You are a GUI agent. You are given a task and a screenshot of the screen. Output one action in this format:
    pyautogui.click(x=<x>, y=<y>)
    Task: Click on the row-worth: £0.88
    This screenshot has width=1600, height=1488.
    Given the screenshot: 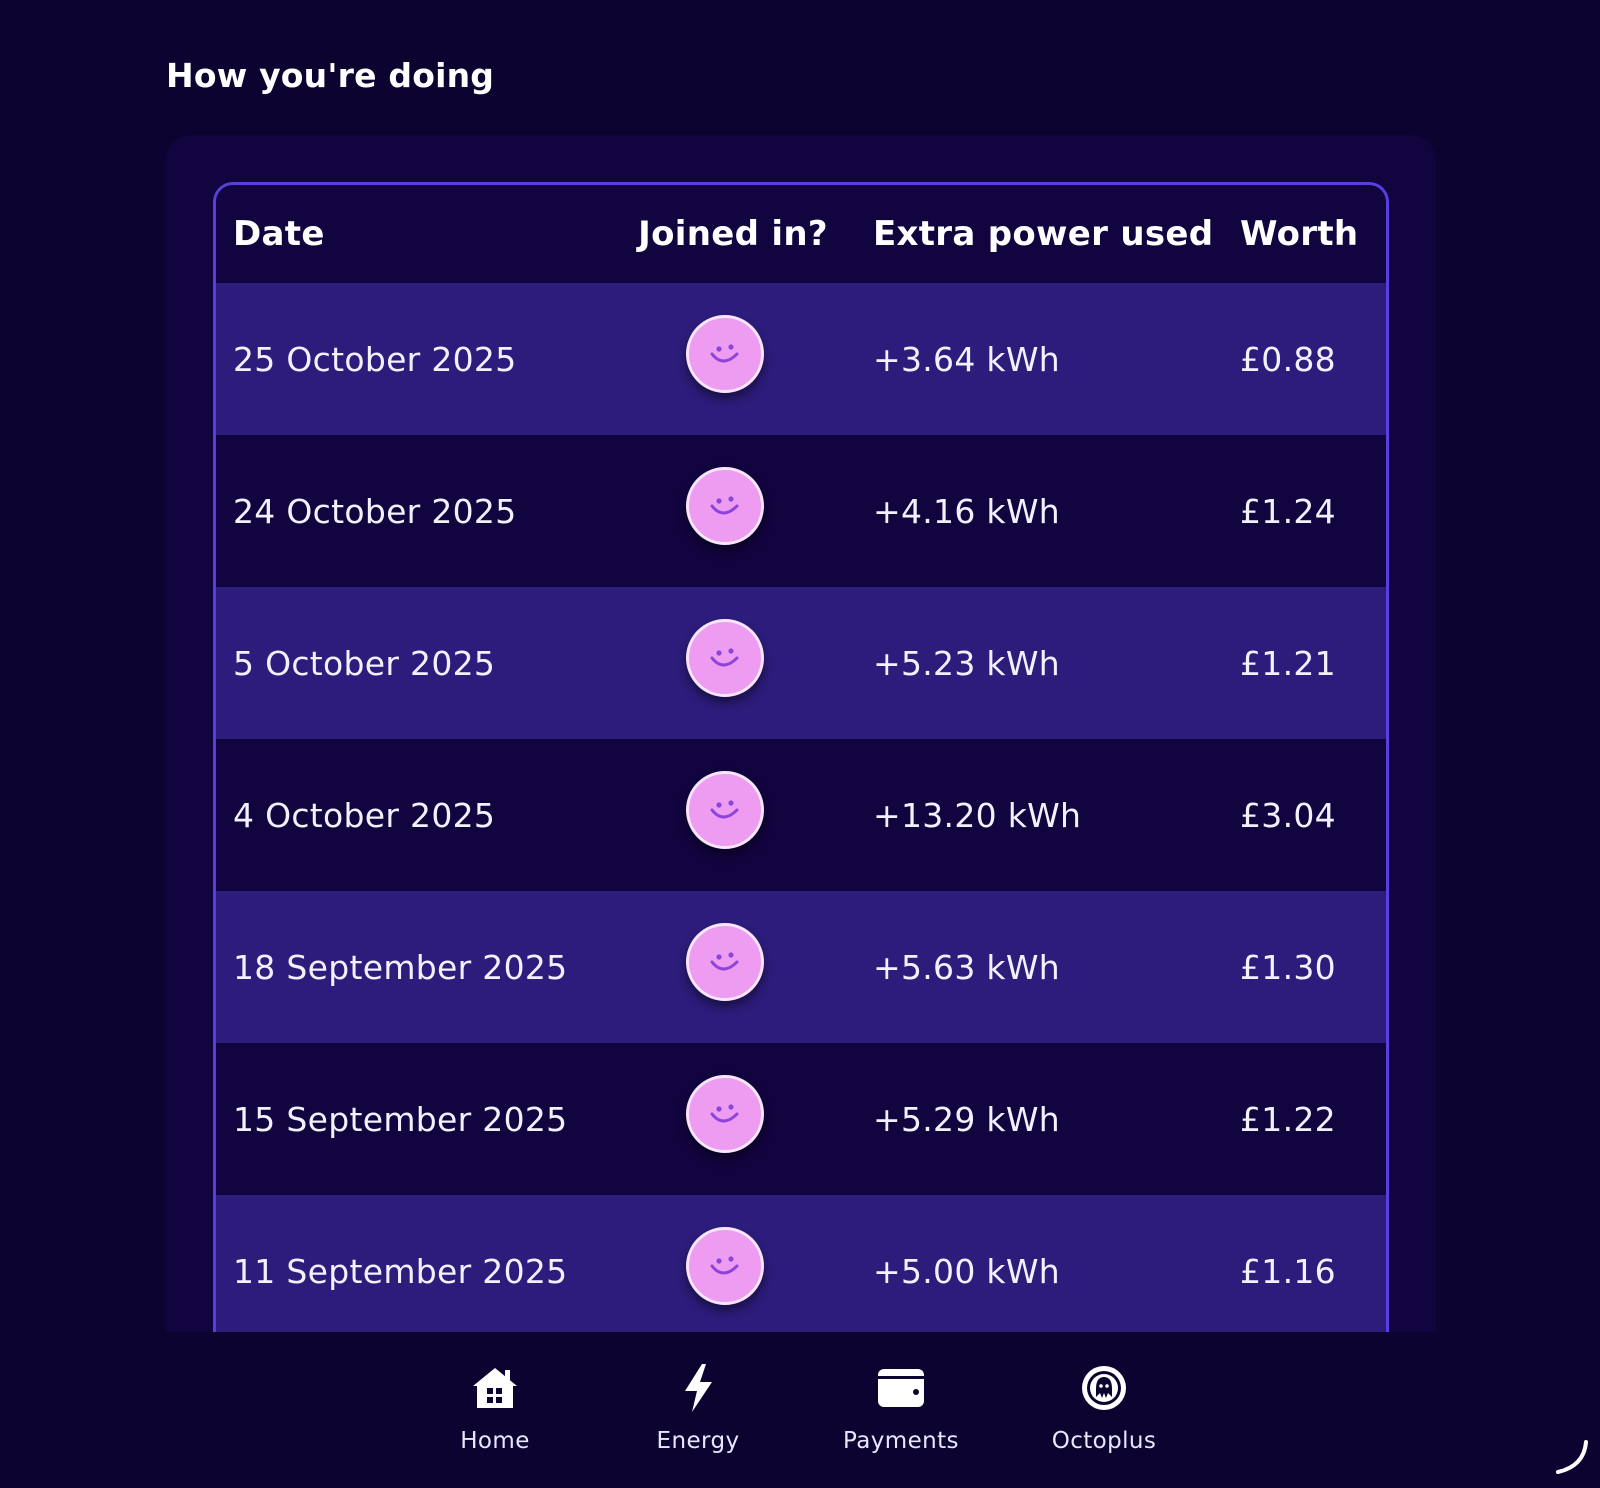 What is the action you would take?
    pyautogui.click(x=1288, y=359)
    